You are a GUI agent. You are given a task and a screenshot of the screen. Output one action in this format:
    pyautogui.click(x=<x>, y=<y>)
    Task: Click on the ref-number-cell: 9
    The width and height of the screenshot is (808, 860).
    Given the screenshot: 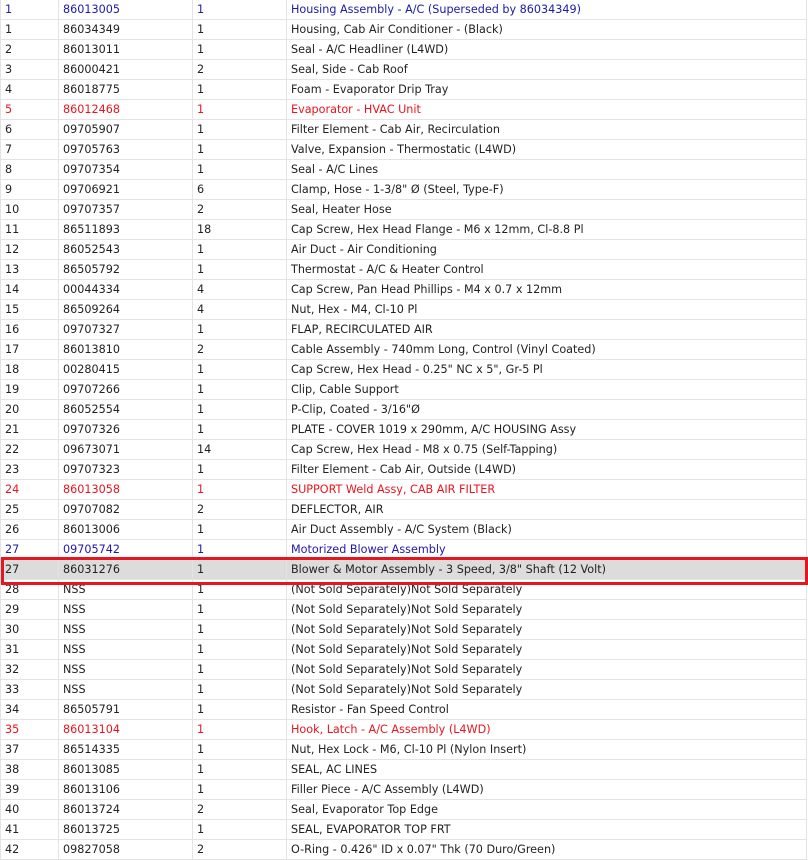 What is the action you would take?
    pyautogui.click(x=29, y=189)
    